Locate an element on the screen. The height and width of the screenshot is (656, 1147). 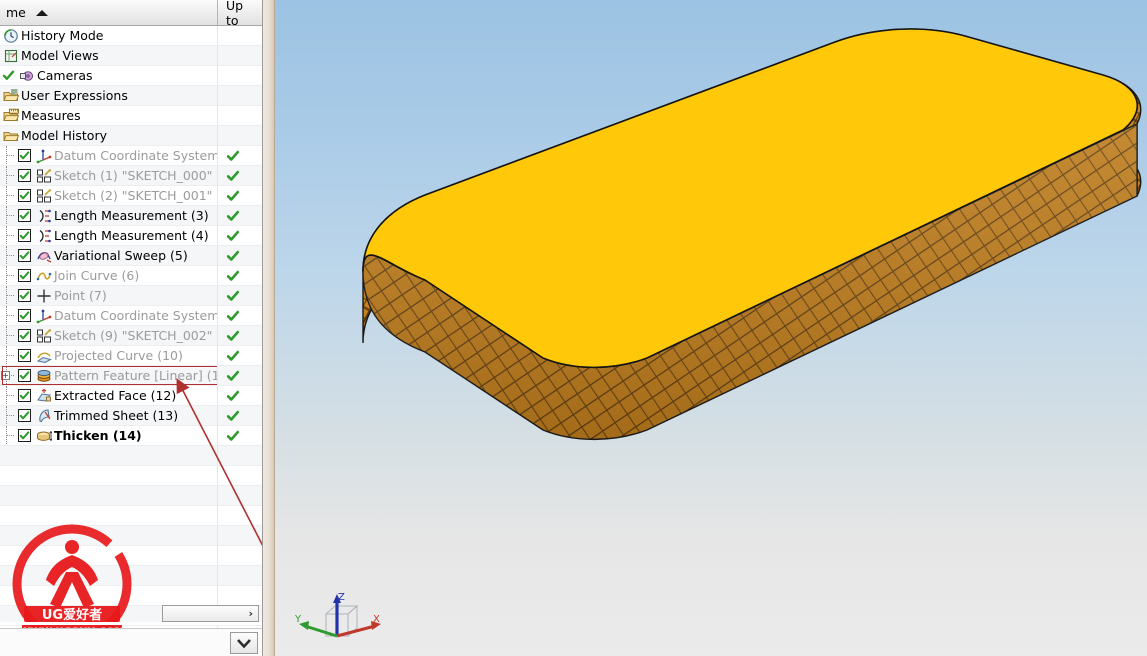
tree-row-label: Trimmed Sheet (13) is located at coordinates (116, 415).